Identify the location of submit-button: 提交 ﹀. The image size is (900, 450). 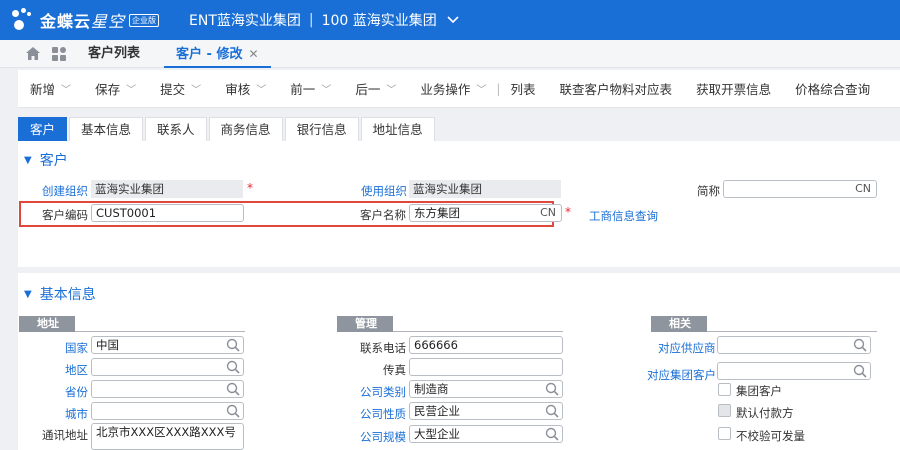
(180, 88).